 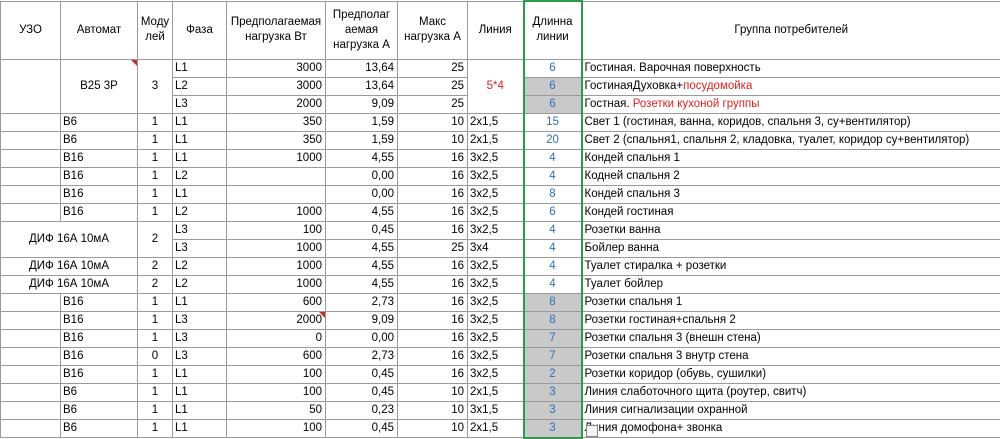 I want to click on cell-group: Гостная. Розетки кухоной группы, so click(x=791, y=104).